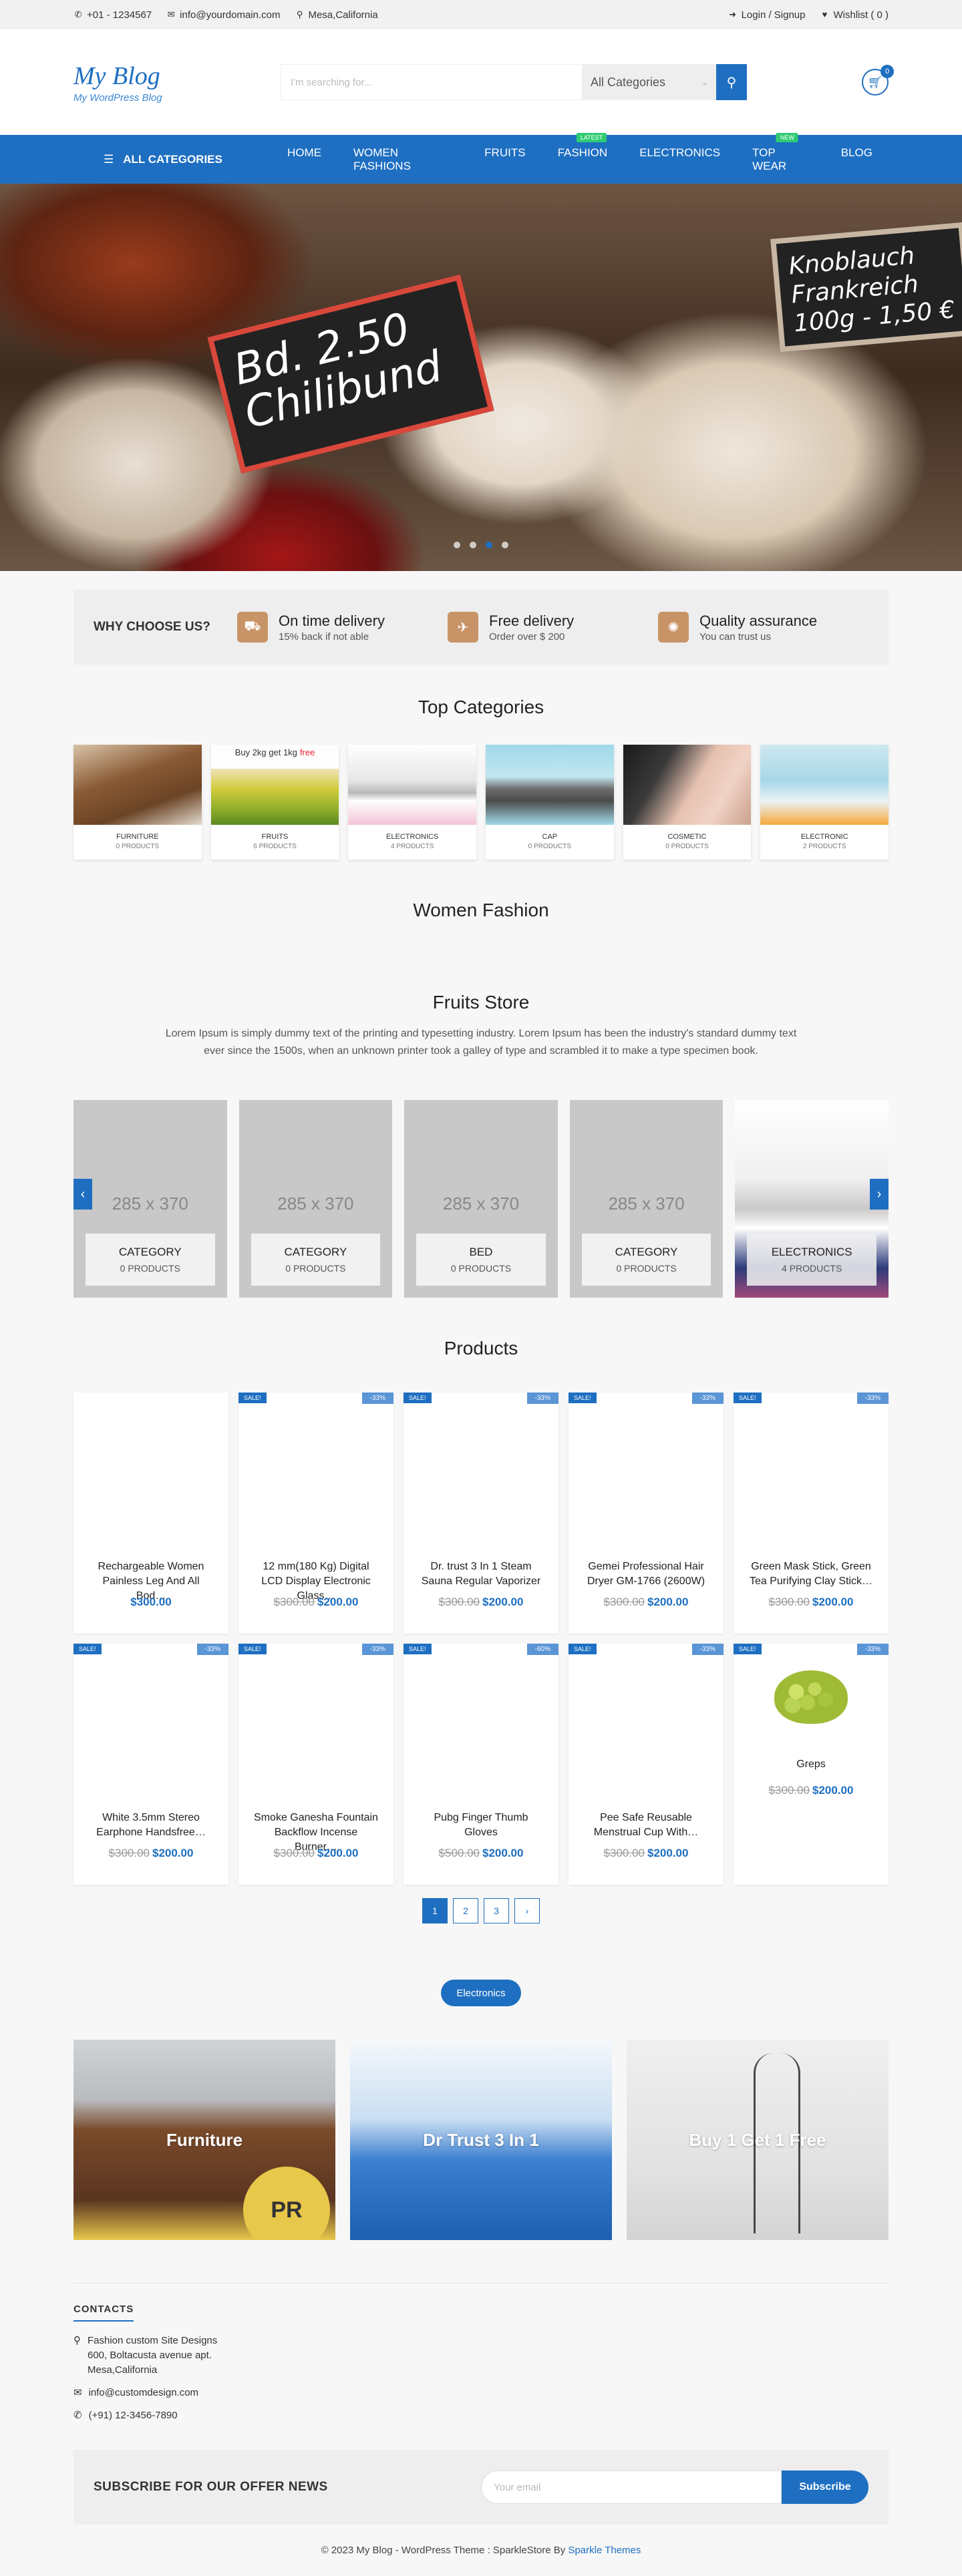 This screenshot has height=2576, width=962. I want to click on feature-subtitle: Order over $ 200, so click(527, 636).